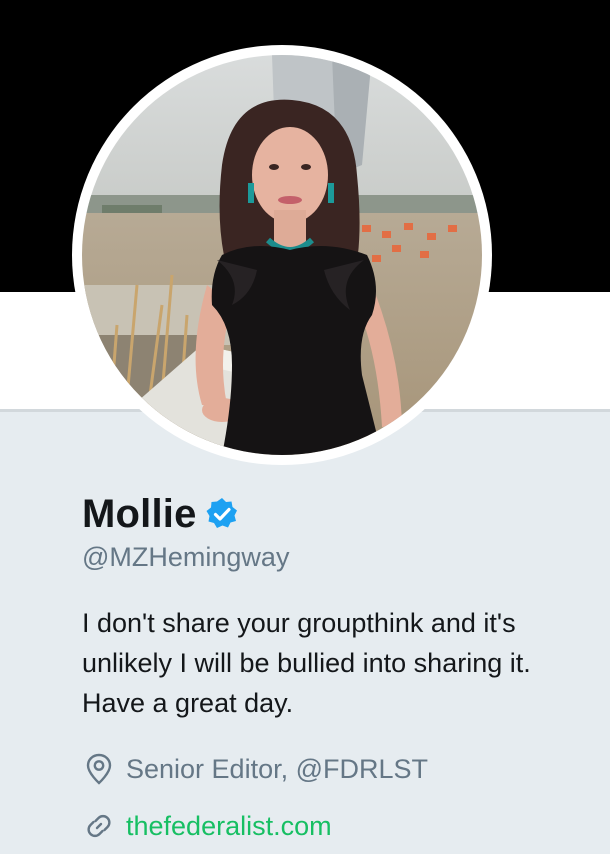 The width and height of the screenshot is (610, 854). What do you see at coordinates (99, 769) in the screenshot?
I see `location-pin-icon` at bounding box center [99, 769].